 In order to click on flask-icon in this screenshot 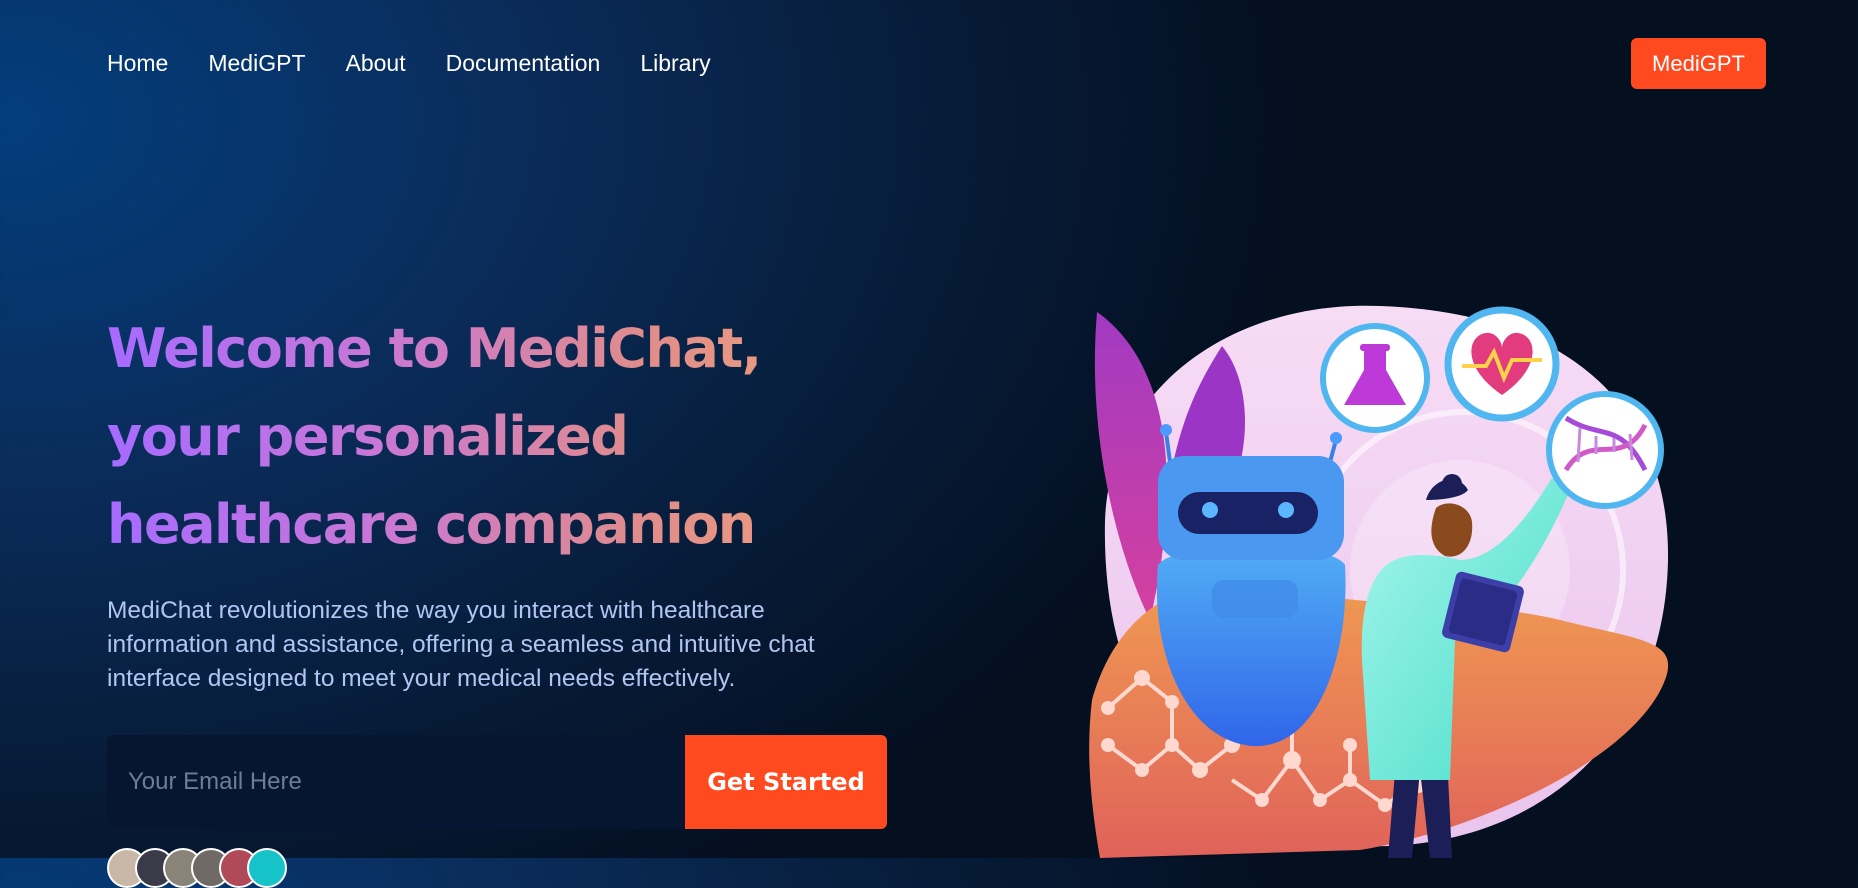, I will do `click(1375, 378)`.